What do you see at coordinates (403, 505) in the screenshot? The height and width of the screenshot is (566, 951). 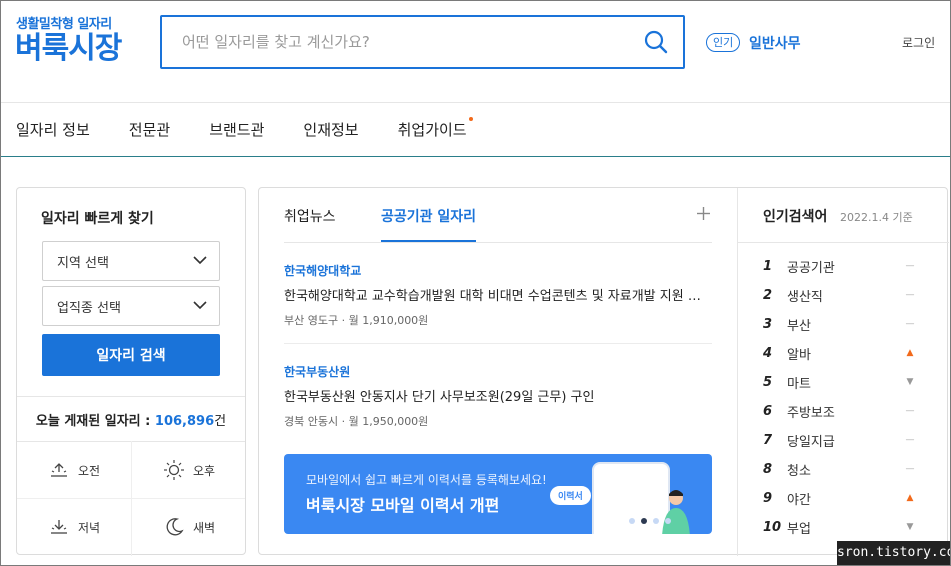 I see `banner-title: 벼룩시장 모바일 이력서 개편` at bounding box center [403, 505].